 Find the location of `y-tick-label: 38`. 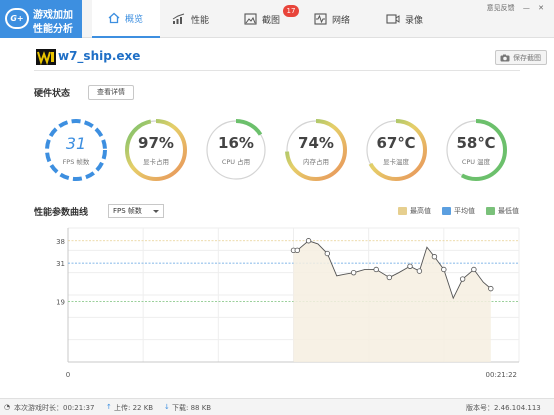

y-tick-label: 38 is located at coordinates (60, 242).